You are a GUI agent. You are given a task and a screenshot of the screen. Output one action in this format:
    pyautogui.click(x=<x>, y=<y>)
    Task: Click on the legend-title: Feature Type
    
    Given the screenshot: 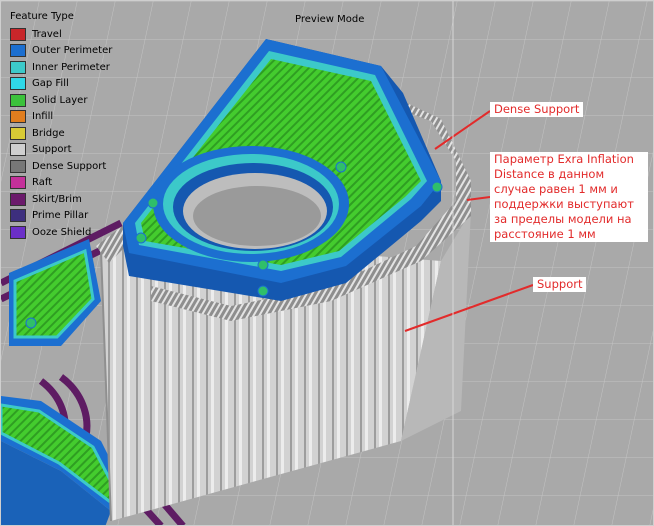 What is the action you would take?
    pyautogui.click(x=42, y=16)
    